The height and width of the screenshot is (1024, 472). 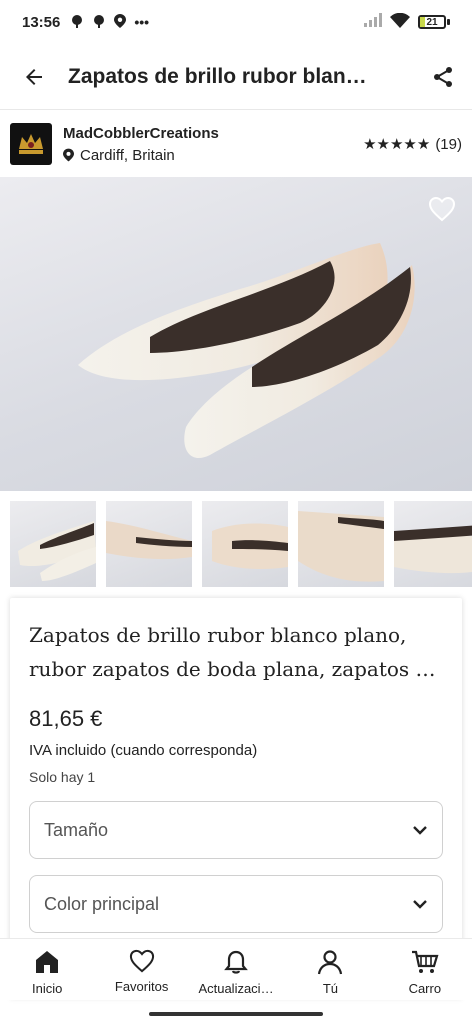 I want to click on bell-icon, so click(x=236, y=962).